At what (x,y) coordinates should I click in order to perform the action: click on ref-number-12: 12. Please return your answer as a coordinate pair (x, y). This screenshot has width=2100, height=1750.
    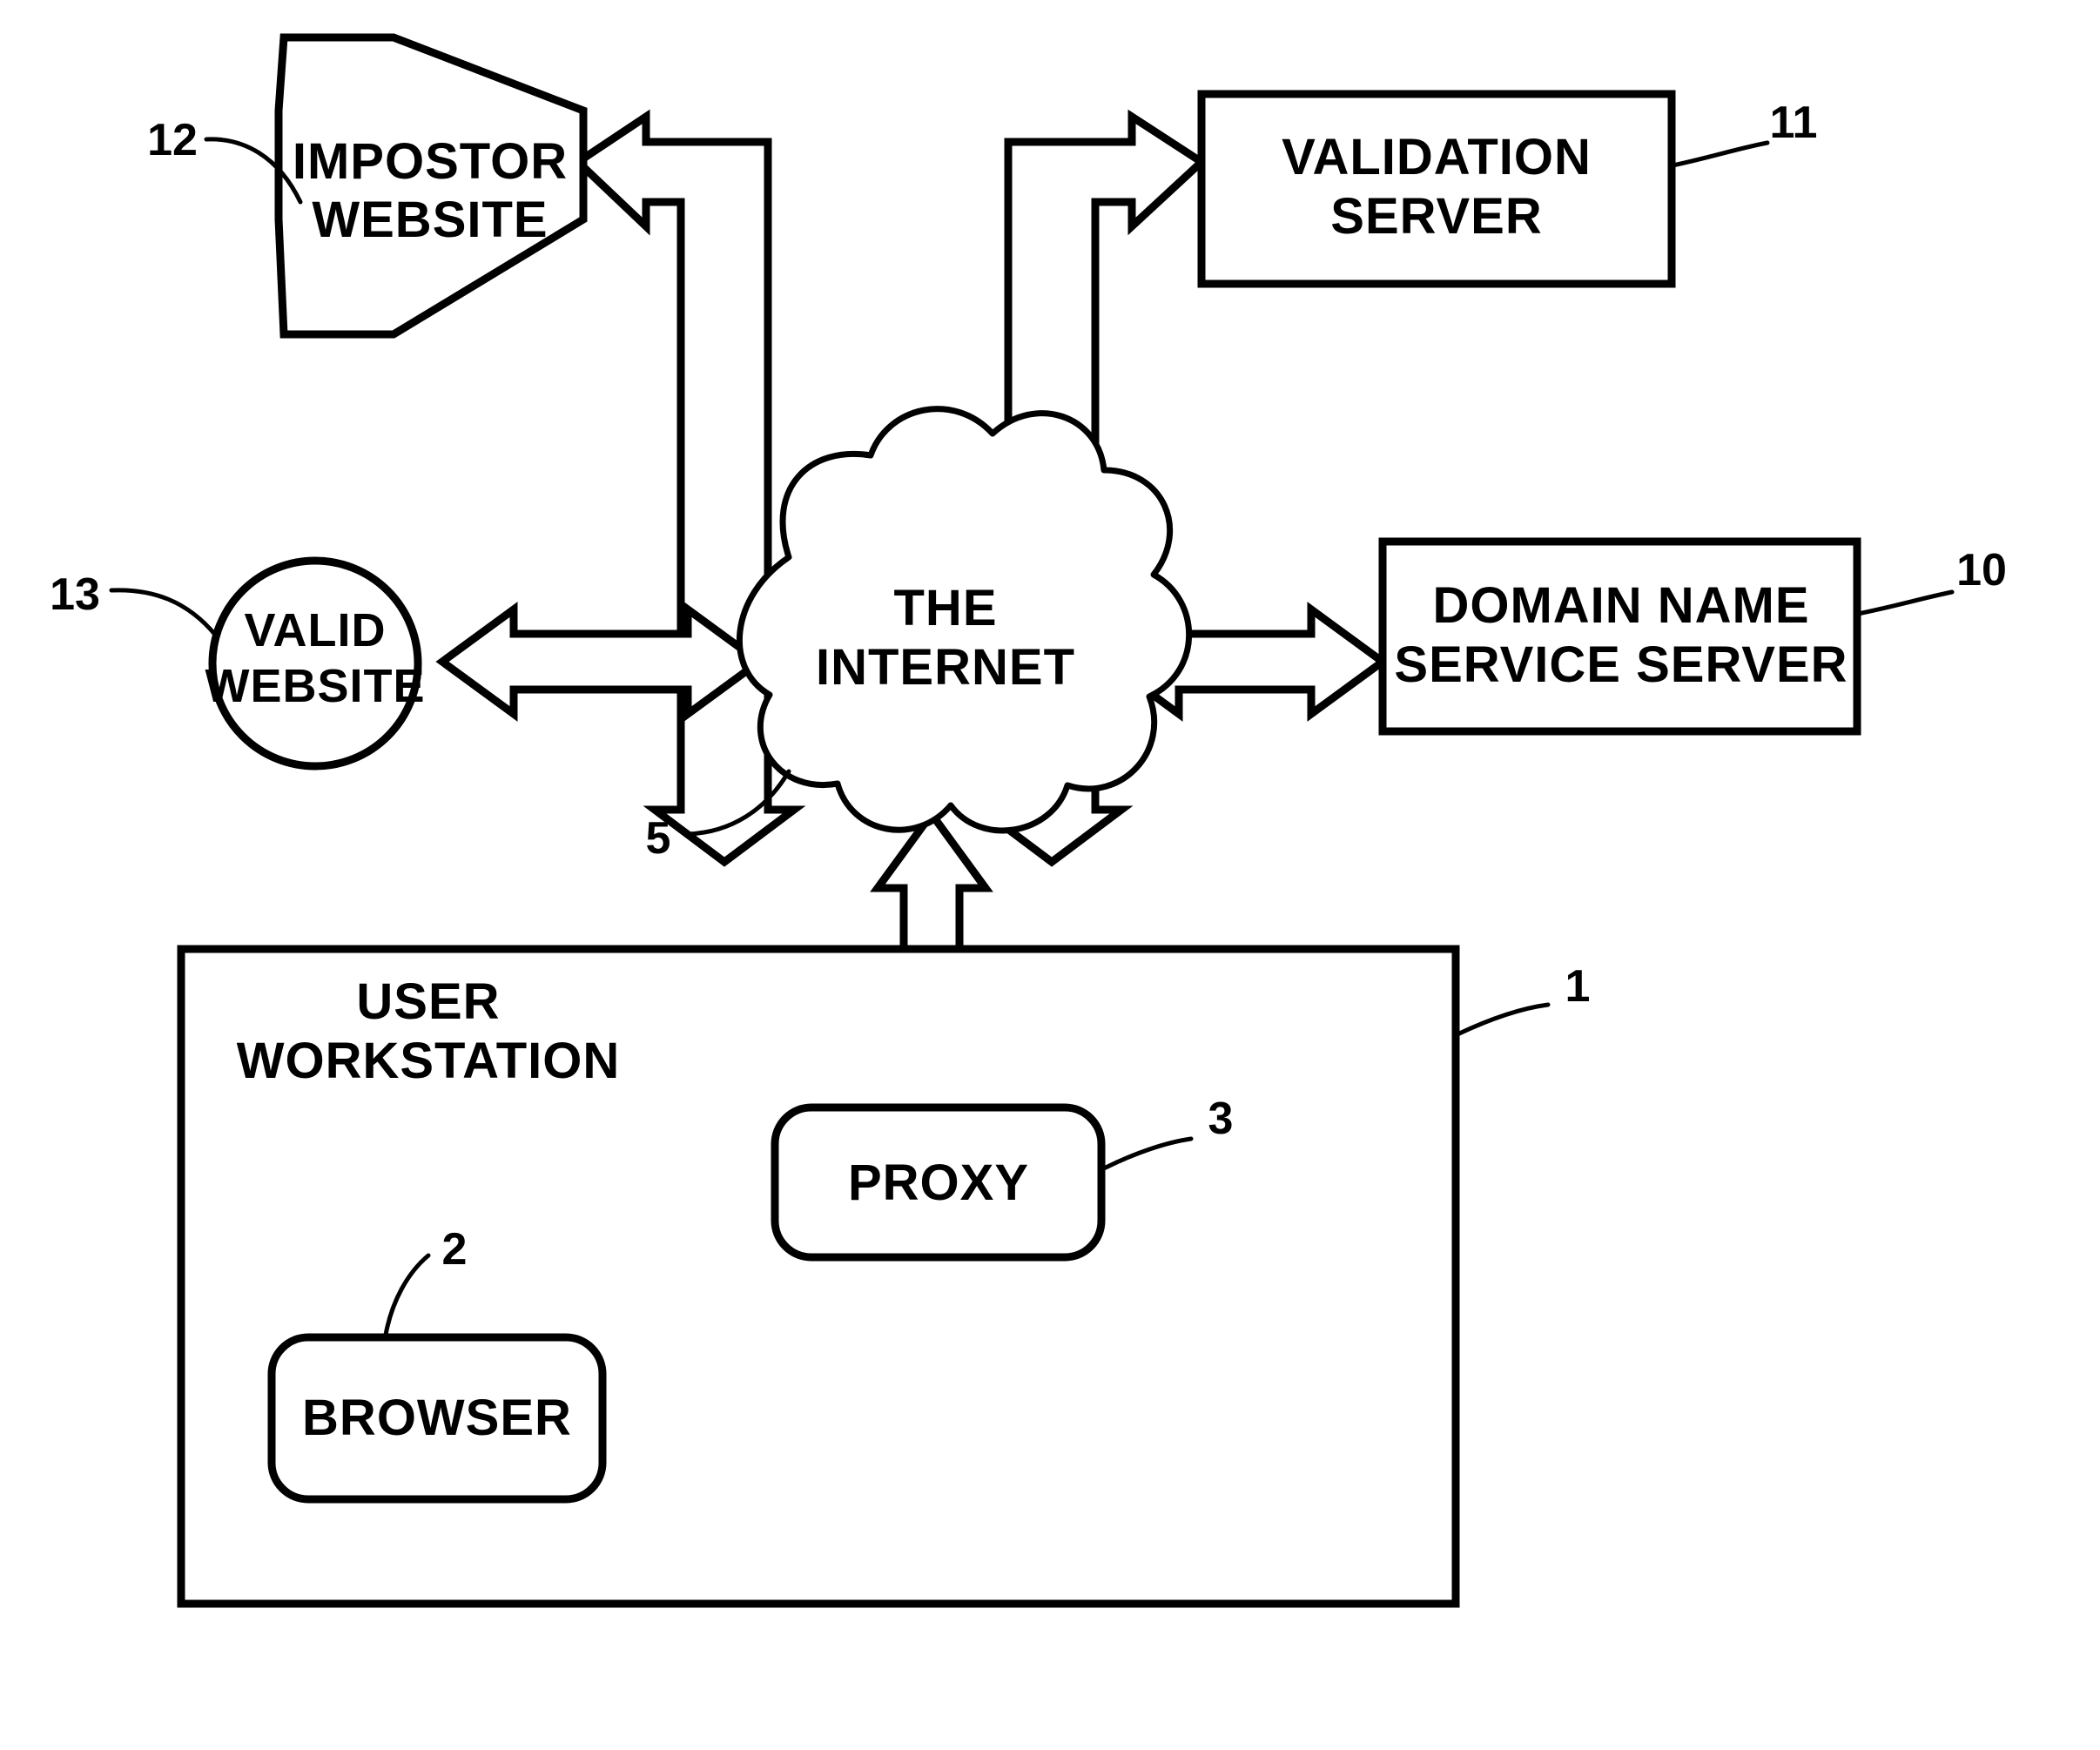
    Looking at the image, I should click on (172, 140).